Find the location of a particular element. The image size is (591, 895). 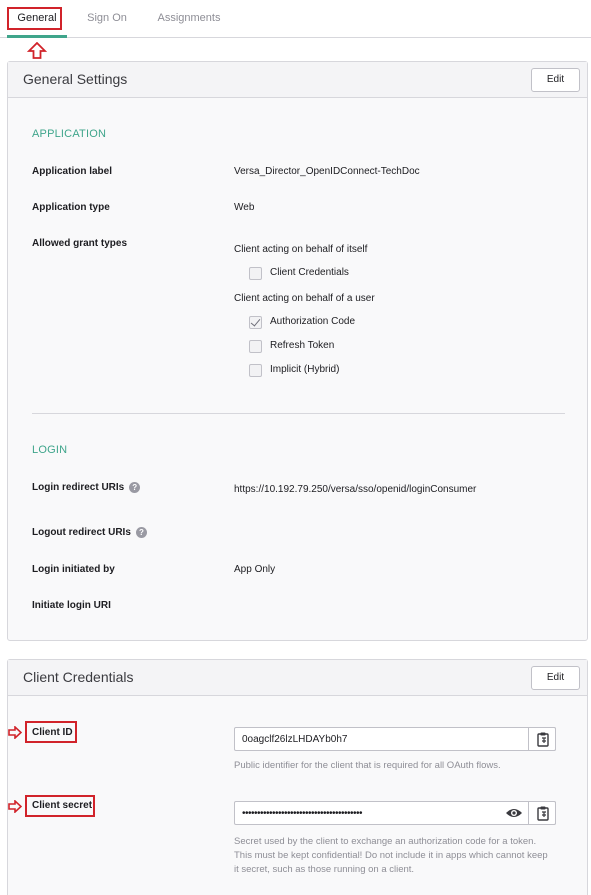

logout-redirect-uris-label: Logout redirect URIs is located at coordinates (81, 533).